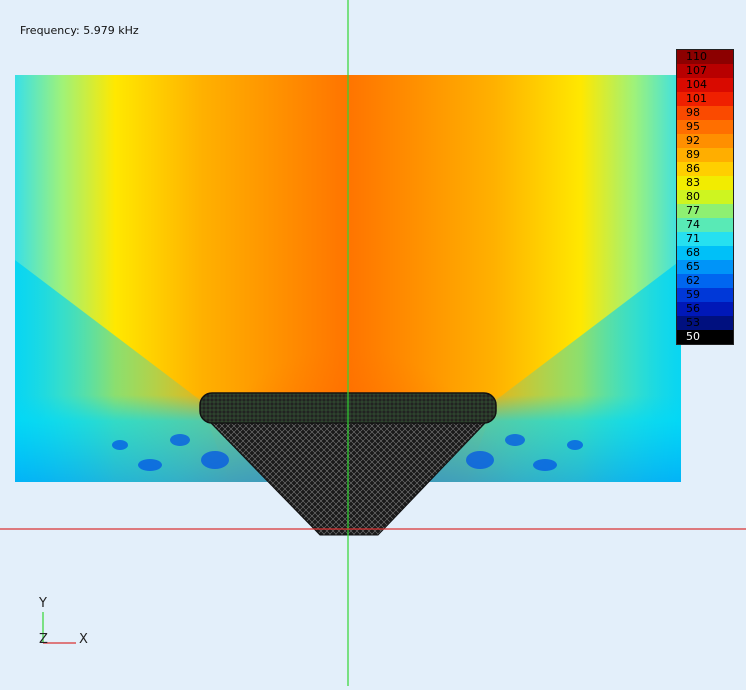  I want to click on orientation-triad: Y Z X, so click(63, 621).